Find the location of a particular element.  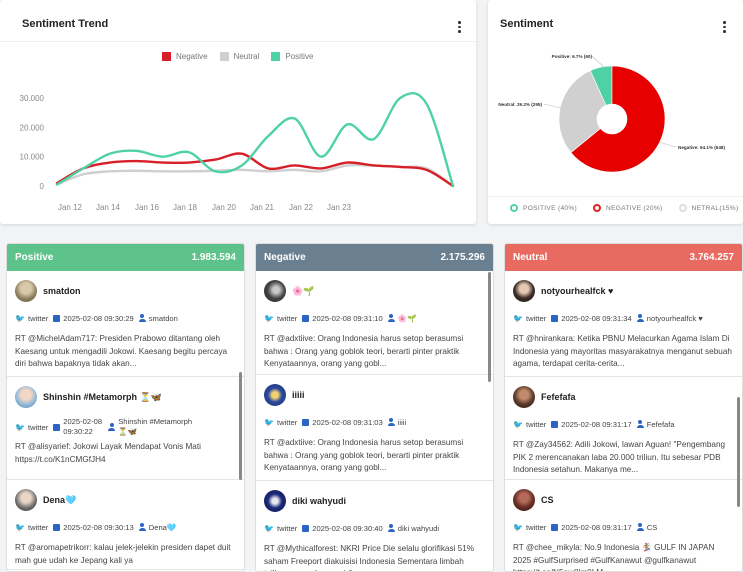

negative-label: Negative is located at coordinates (285, 257).